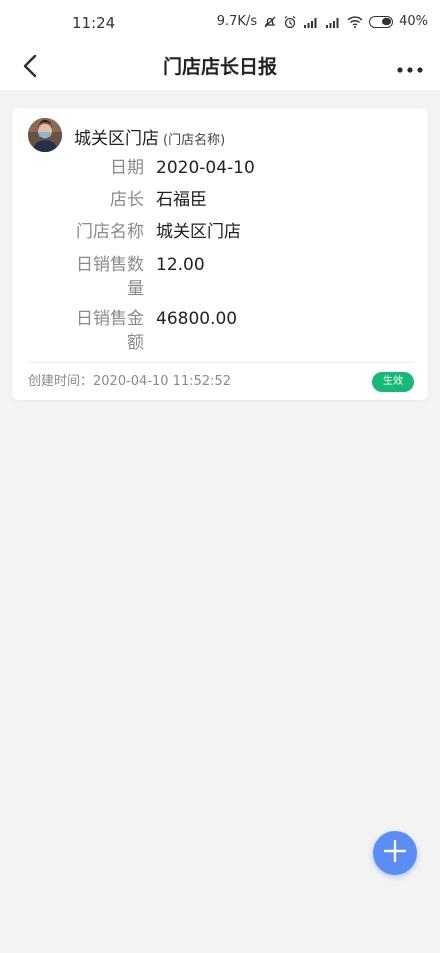  I want to click on more-button, so click(410, 68).